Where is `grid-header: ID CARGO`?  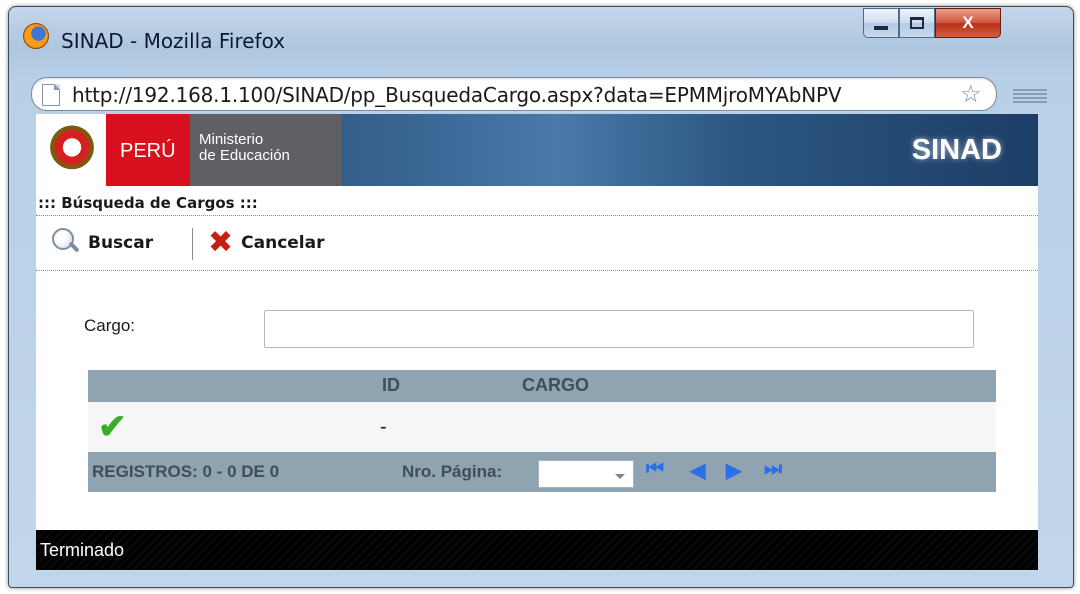 grid-header: ID CARGO is located at coordinates (542, 386).